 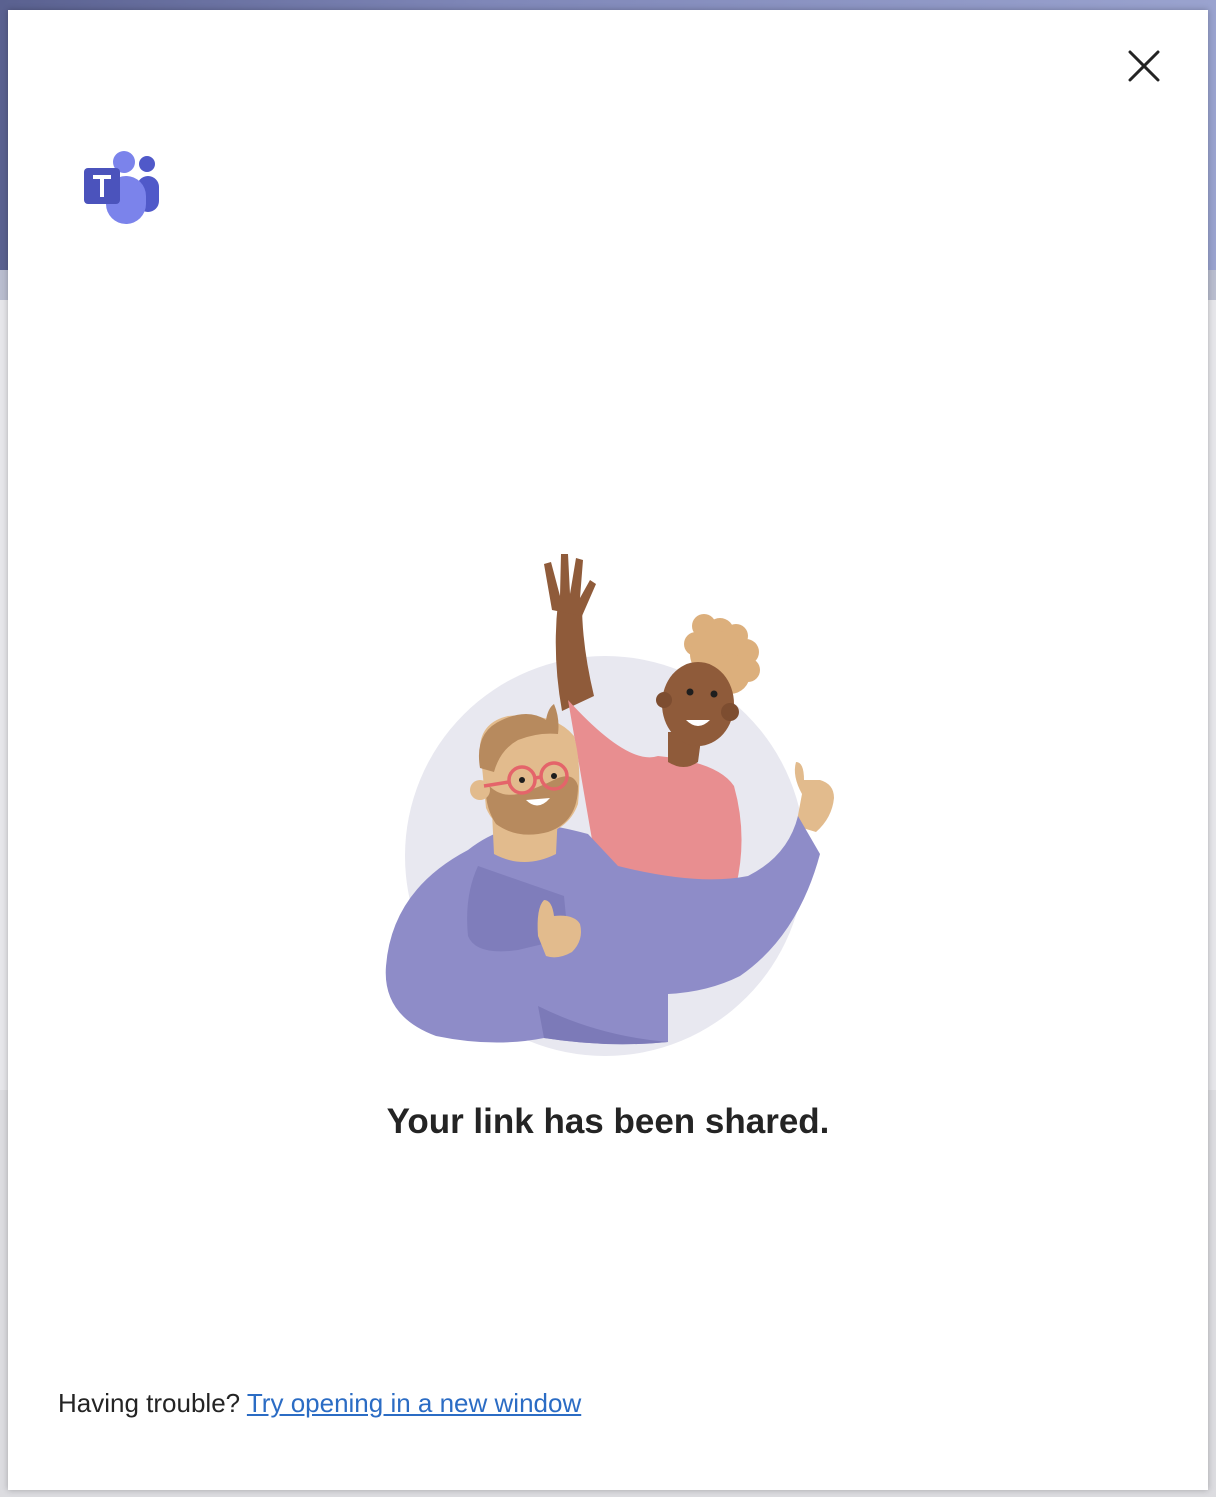 I want to click on woman-hand, so click(x=570, y=585).